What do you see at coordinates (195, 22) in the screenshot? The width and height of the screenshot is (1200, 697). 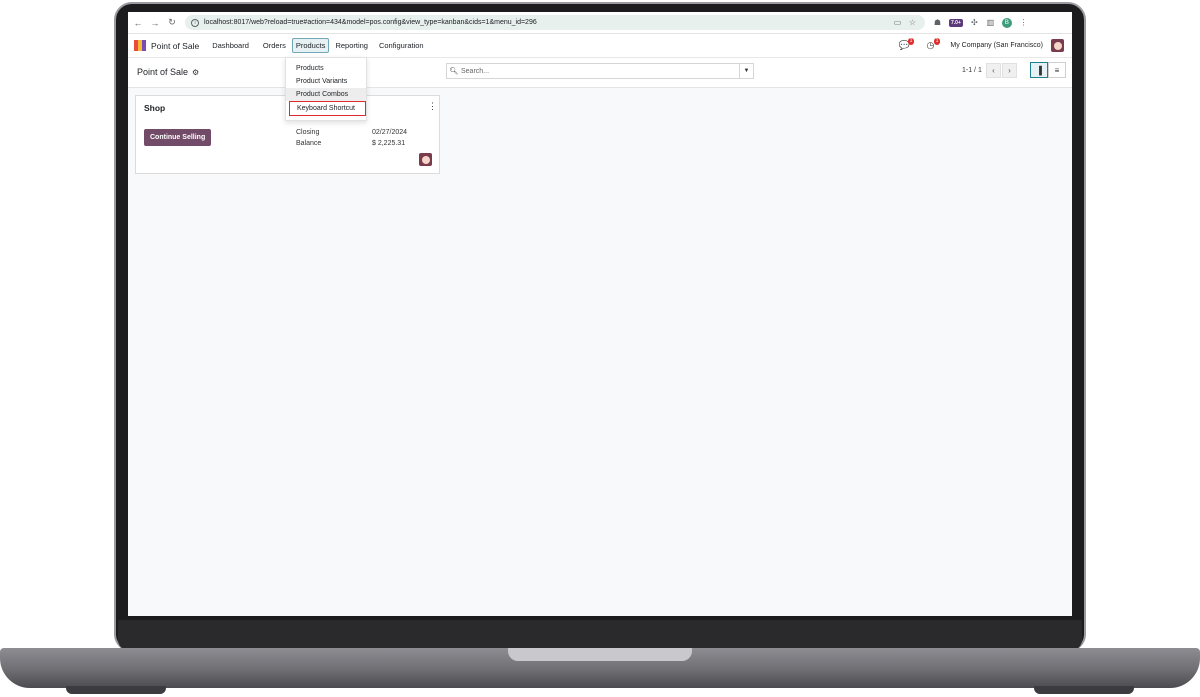 I see `site-info-icon: i` at bounding box center [195, 22].